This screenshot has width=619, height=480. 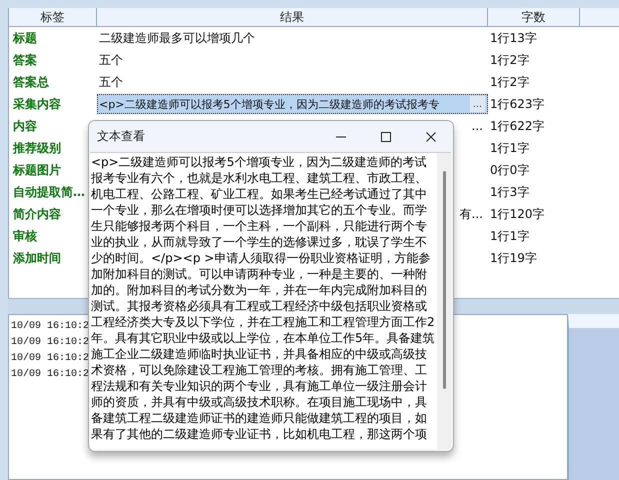 What do you see at coordinates (534, 17) in the screenshot?
I see `column-header: 字数` at bounding box center [534, 17].